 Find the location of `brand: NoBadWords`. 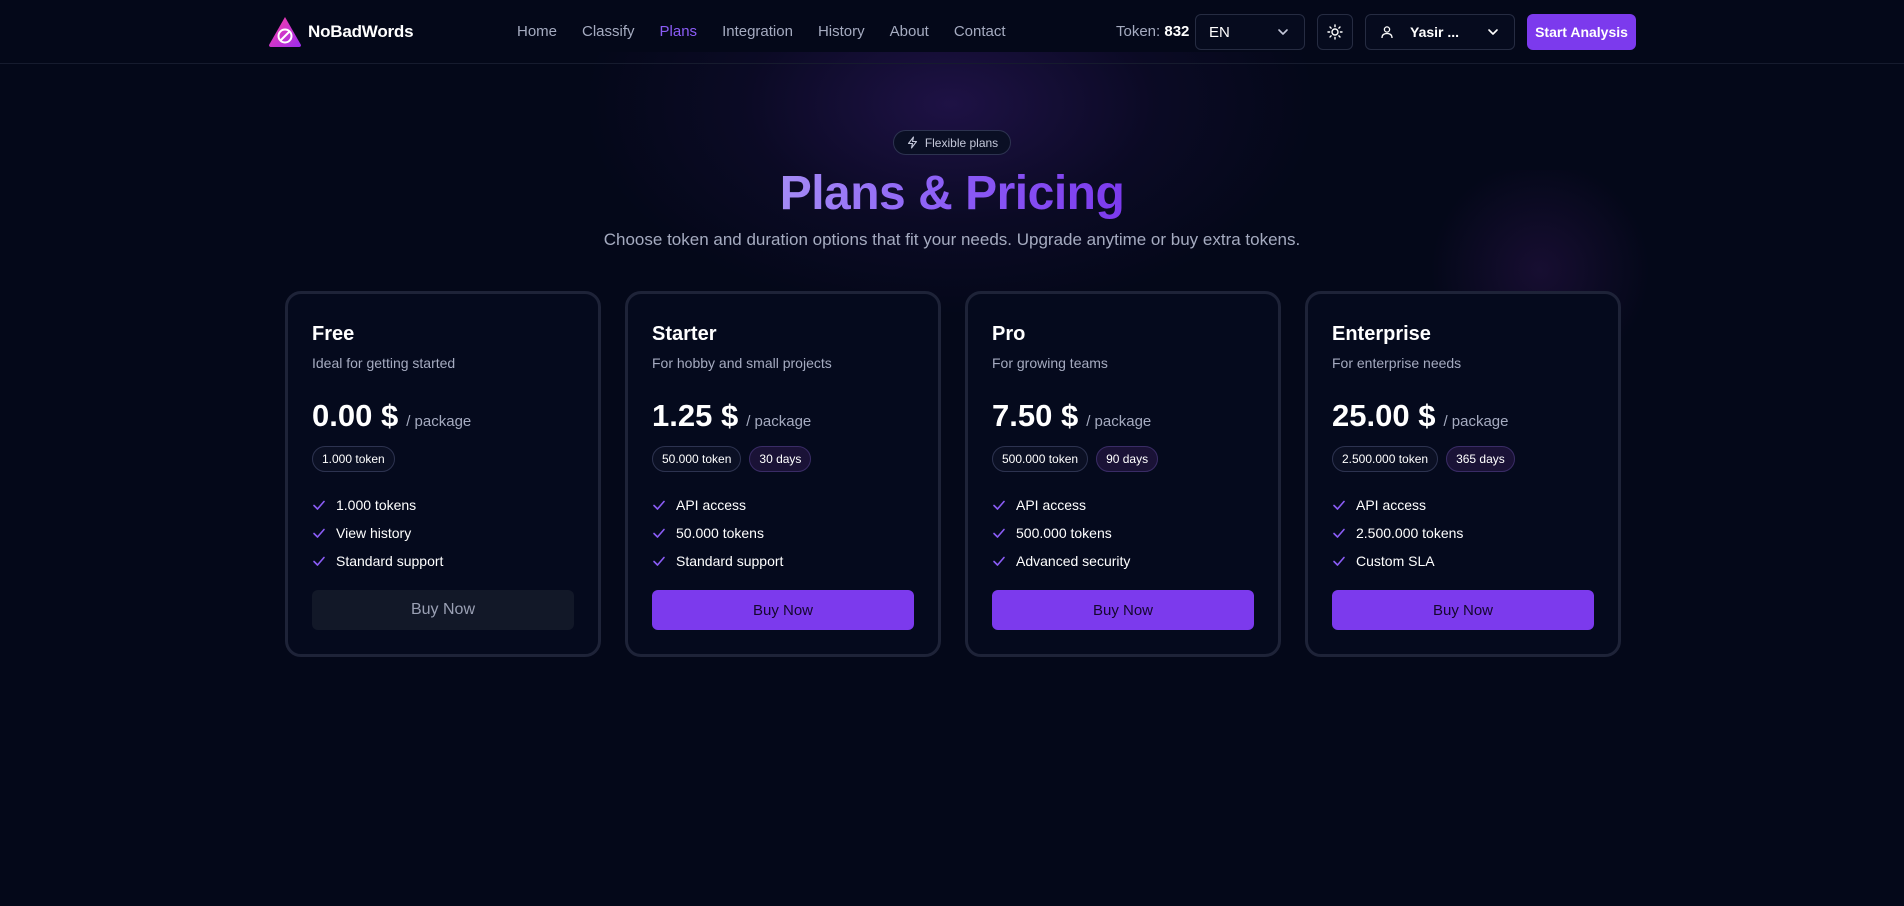

brand: NoBadWords is located at coordinates (341, 32).